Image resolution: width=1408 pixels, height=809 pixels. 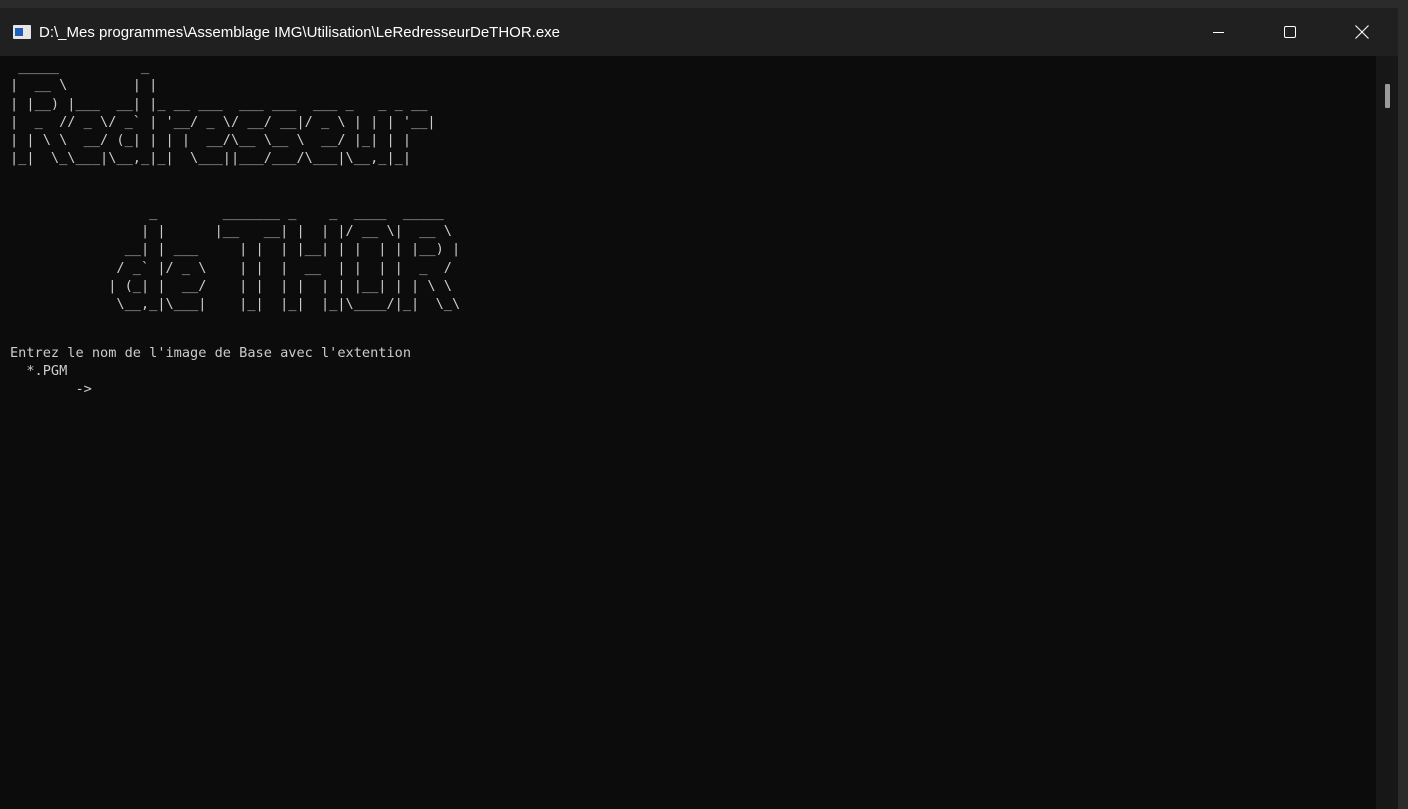 What do you see at coordinates (1387, 96) in the screenshot?
I see `scrollbar-thumb` at bounding box center [1387, 96].